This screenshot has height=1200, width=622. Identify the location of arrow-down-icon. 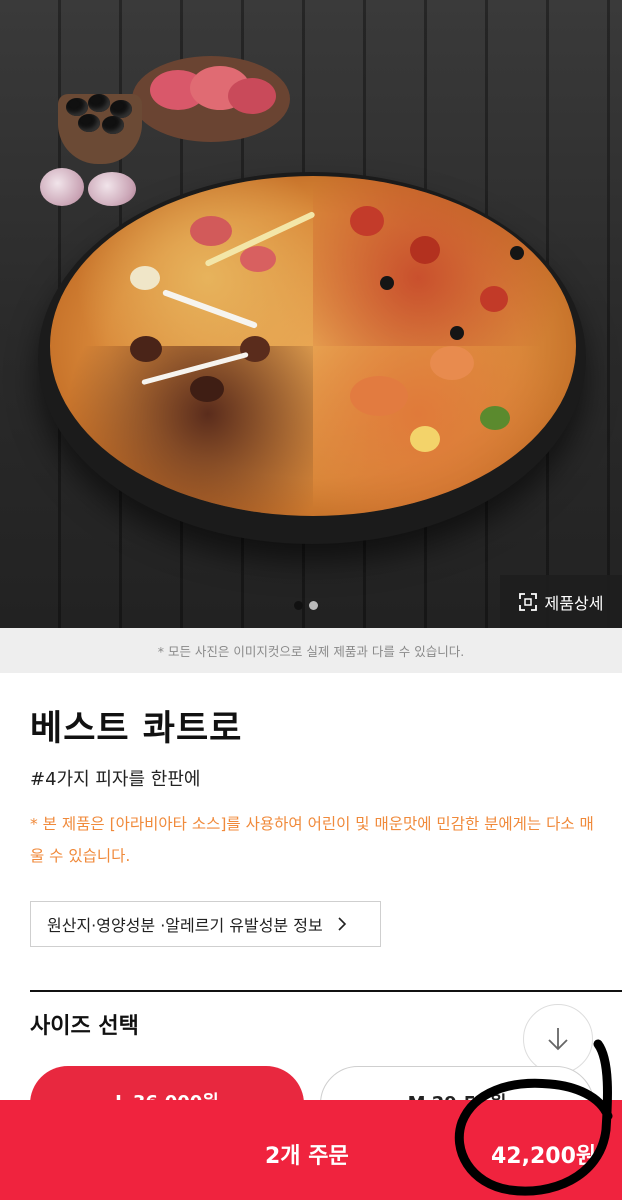
(558, 1039).